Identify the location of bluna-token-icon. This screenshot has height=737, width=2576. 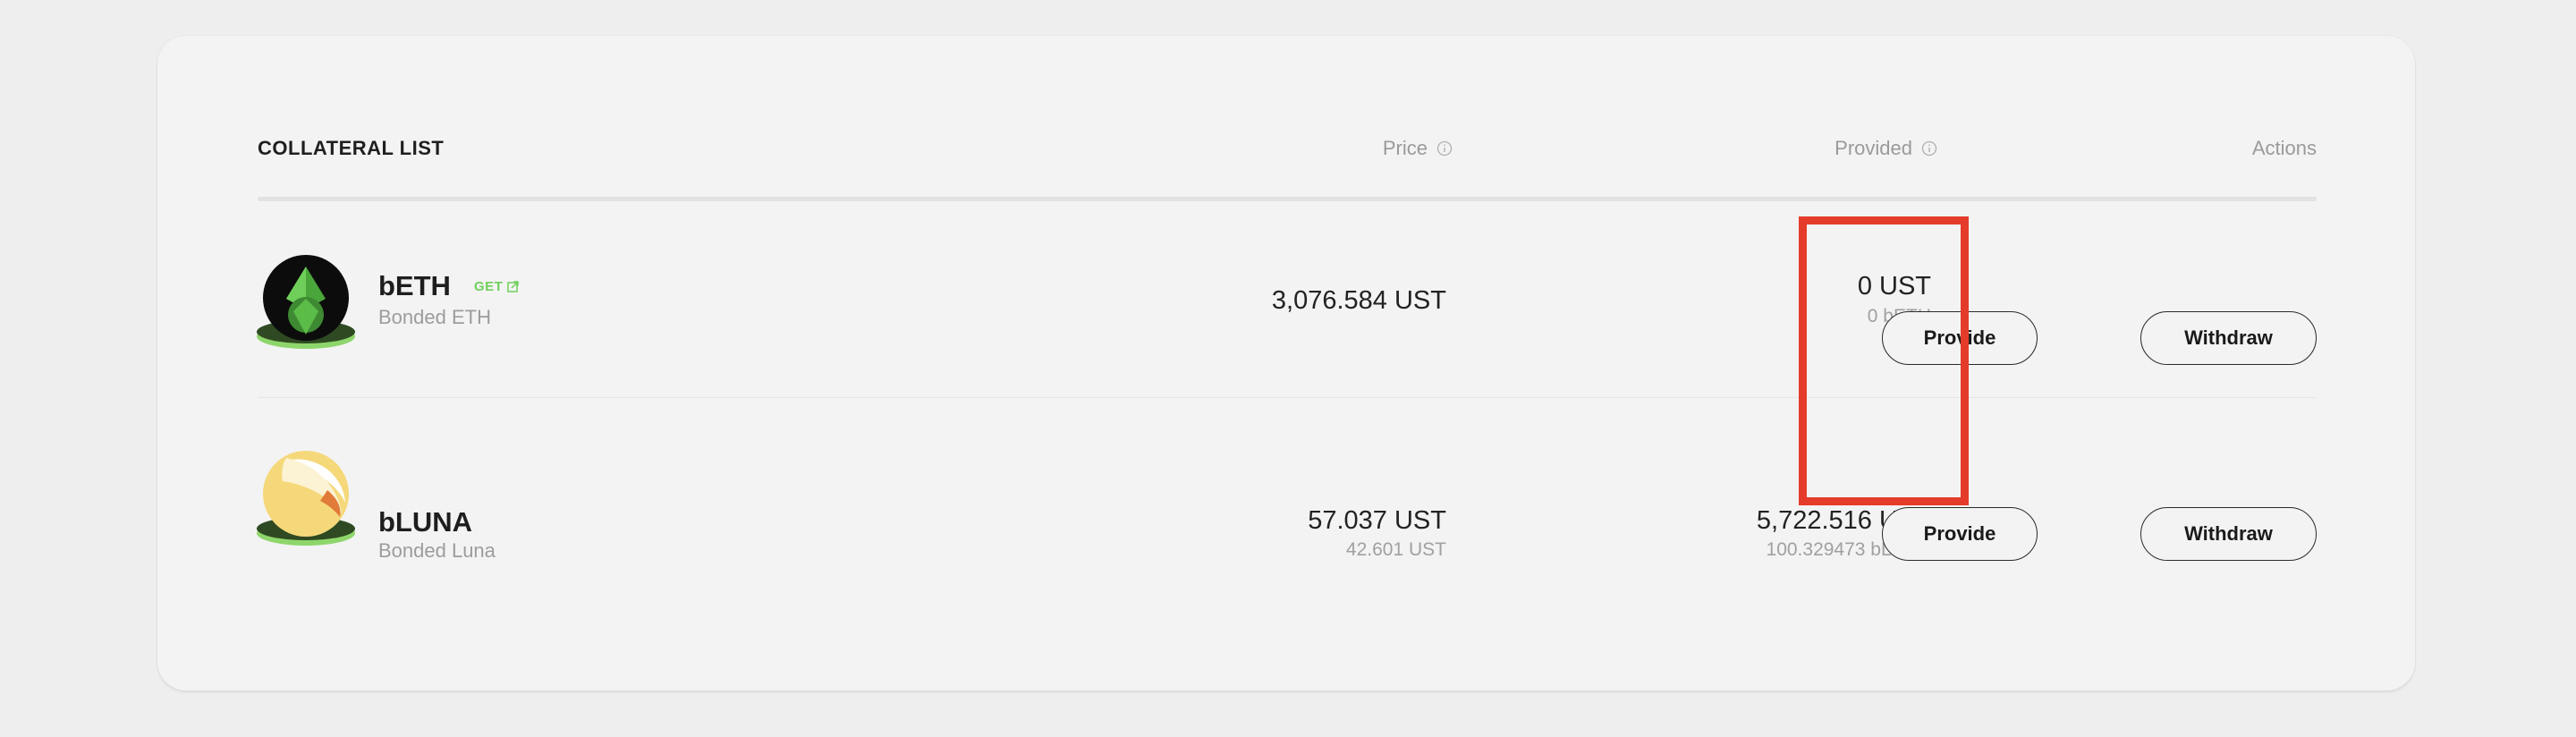
(306, 498).